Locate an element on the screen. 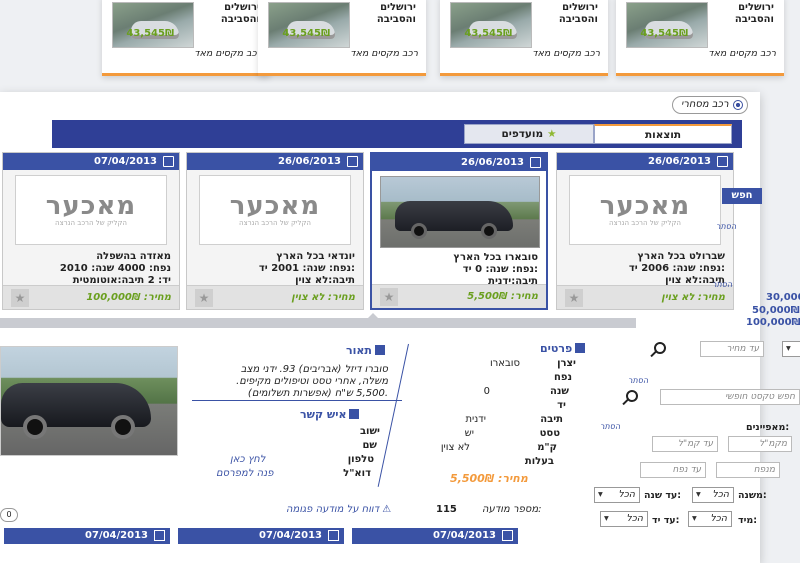 The image size is (800, 563). email-link: פנה למפרסם is located at coordinates (244, 473).